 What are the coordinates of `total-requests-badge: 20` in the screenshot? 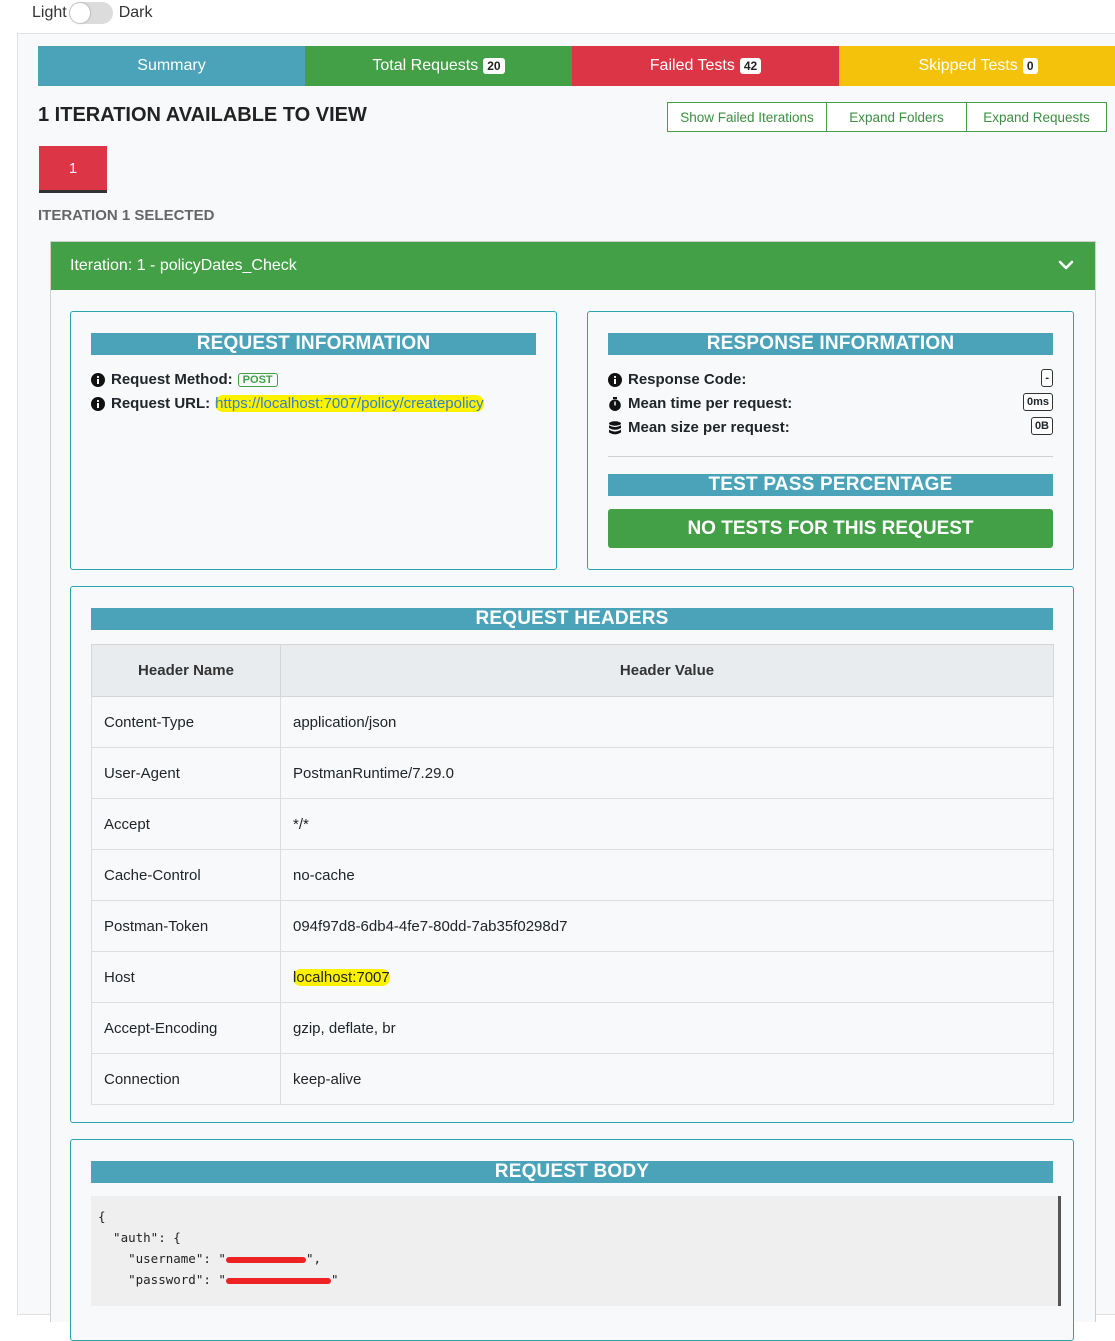 It's located at (494, 66).